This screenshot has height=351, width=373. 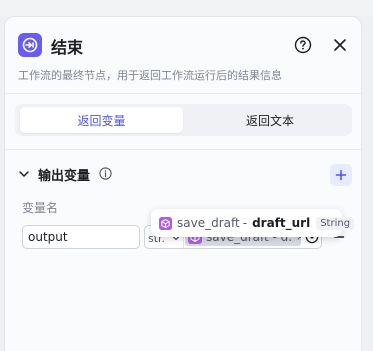 What do you see at coordinates (183, 120) in the screenshot?
I see `output-mode-tabs: 返回变量 返回文本` at bounding box center [183, 120].